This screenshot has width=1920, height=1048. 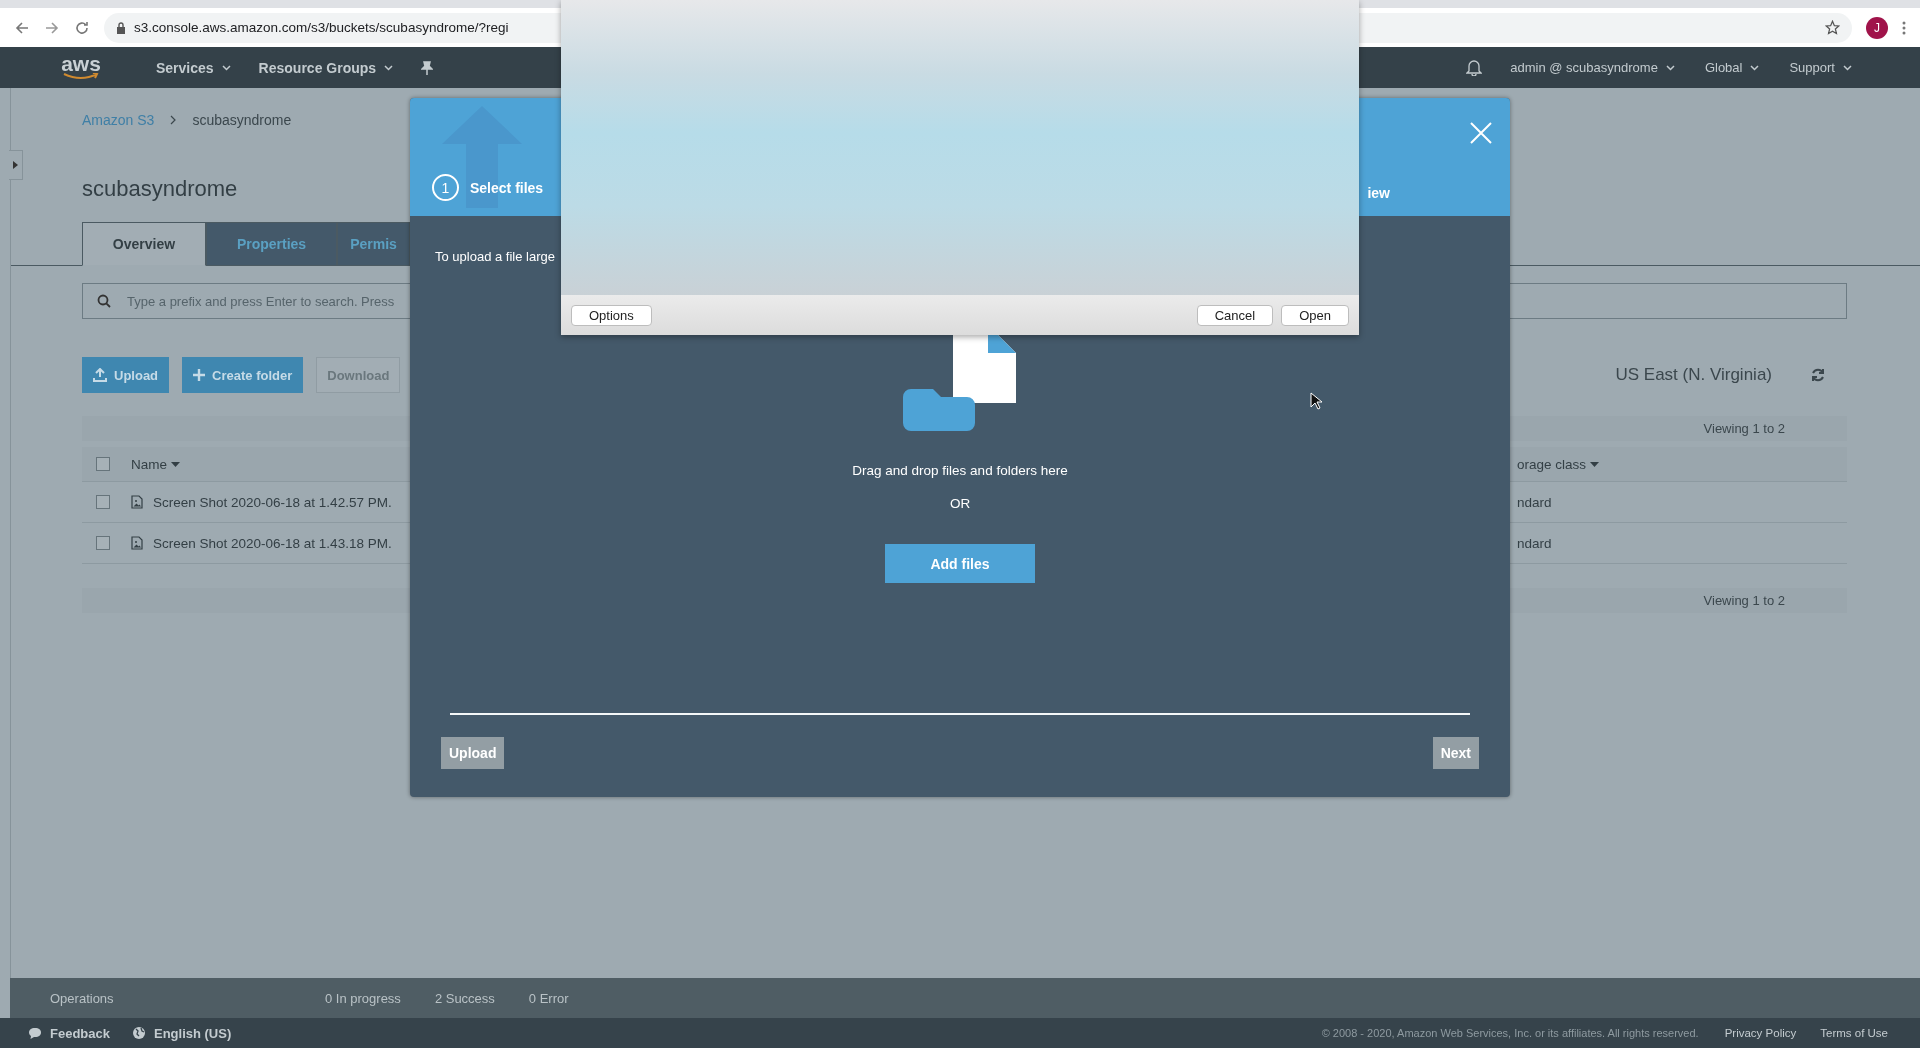 I want to click on bucket-name-text: scubasyndrome, so click(x=242, y=120).